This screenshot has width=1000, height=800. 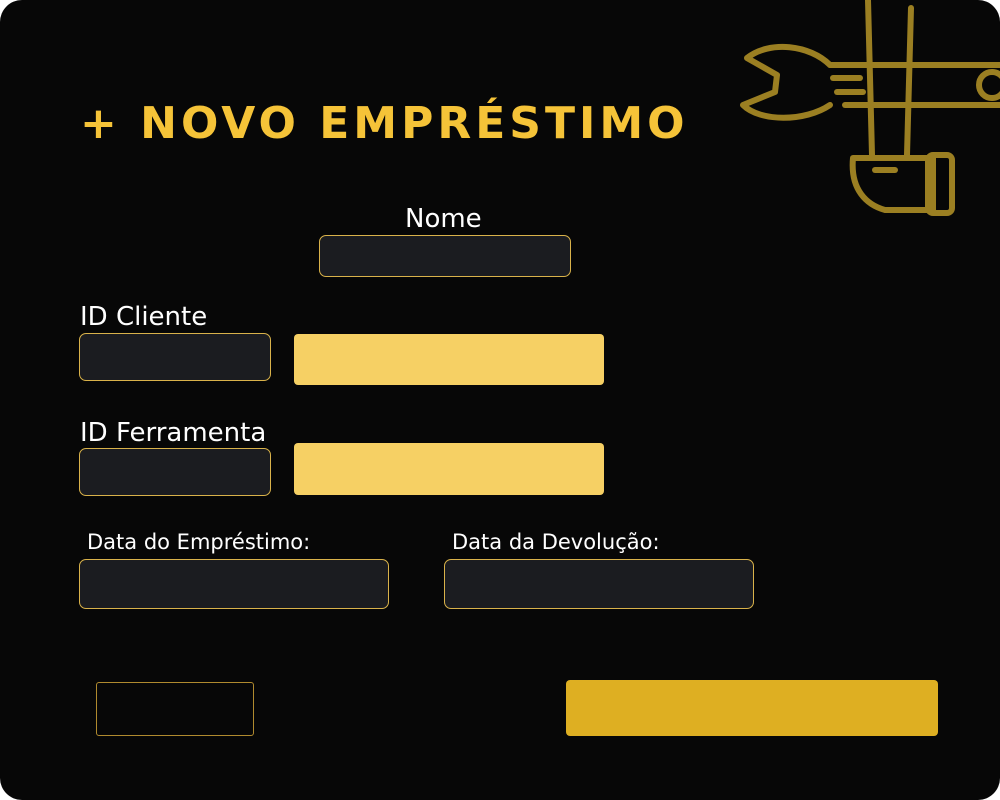 I want to click on id-ferramenta-label: ID Ferramenta, so click(x=173, y=433).